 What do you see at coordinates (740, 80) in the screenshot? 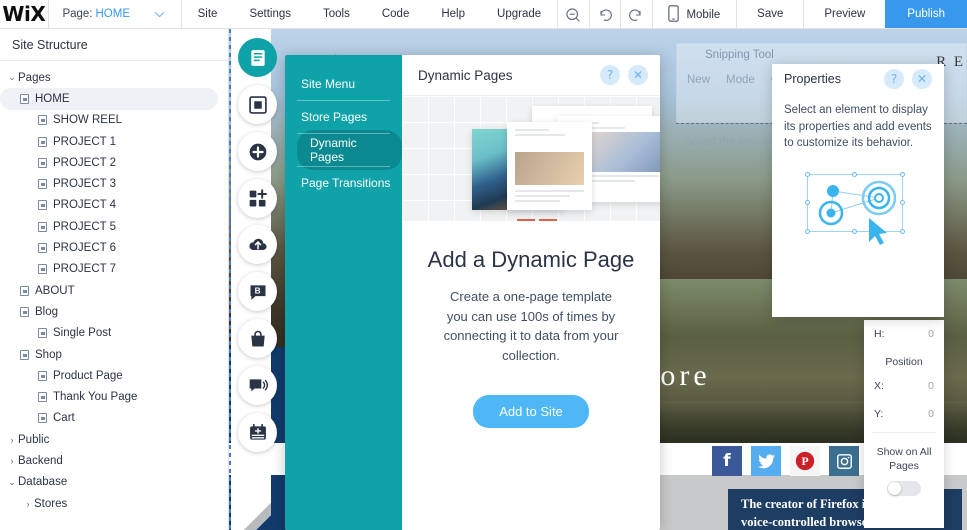
I see `snip-mode-button: Mode` at bounding box center [740, 80].